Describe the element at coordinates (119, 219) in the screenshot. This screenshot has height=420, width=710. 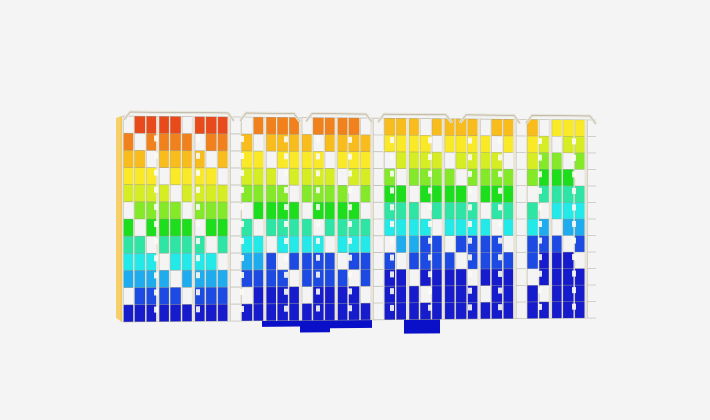
I see `side-face` at that location.